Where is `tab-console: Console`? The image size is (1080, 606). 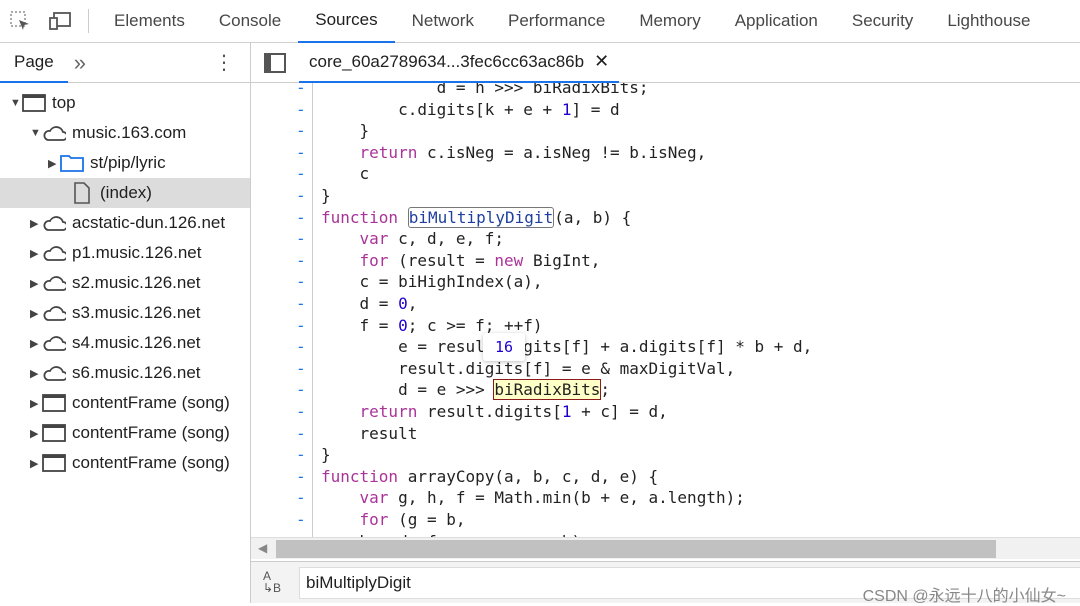 tab-console: Console is located at coordinates (250, 21).